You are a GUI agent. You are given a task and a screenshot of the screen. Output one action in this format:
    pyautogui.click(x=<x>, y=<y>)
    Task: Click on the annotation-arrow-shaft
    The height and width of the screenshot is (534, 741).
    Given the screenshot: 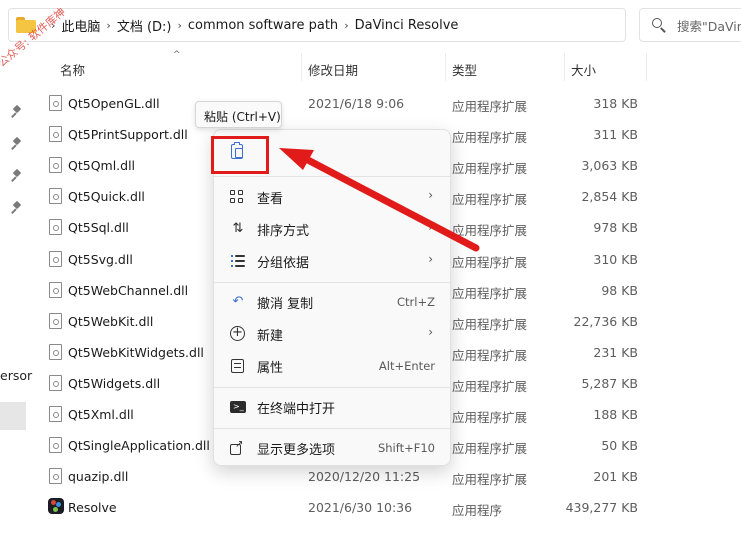 What is the action you would take?
    pyautogui.click(x=391, y=203)
    